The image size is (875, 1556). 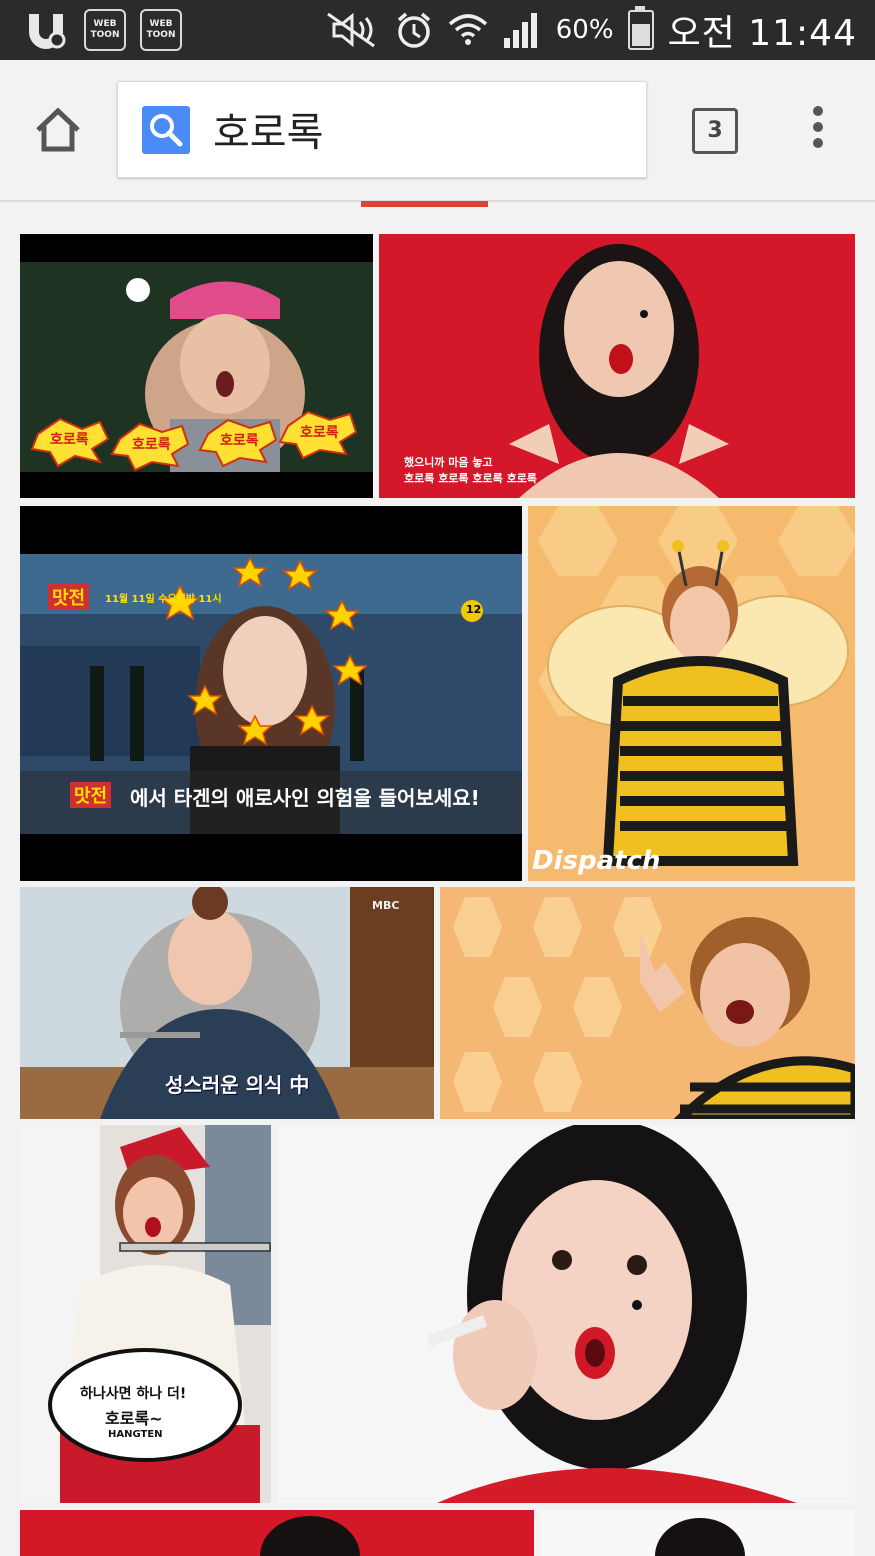 What do you see at coordinates (413, 30) in the screenshot?
I see `alarm-icon` at bounding box center [413, 30].